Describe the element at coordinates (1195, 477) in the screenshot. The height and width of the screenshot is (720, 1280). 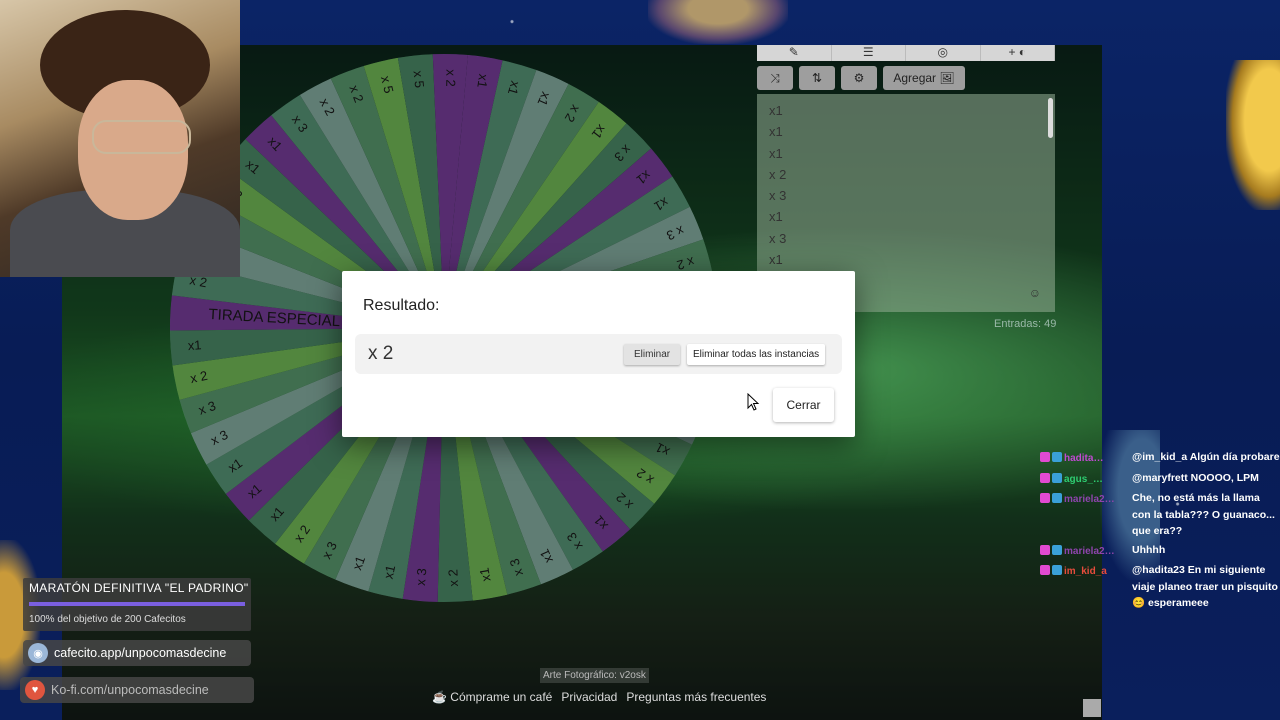
I see `chat-text: @maryfrett NOOOO, LPM` at that location.